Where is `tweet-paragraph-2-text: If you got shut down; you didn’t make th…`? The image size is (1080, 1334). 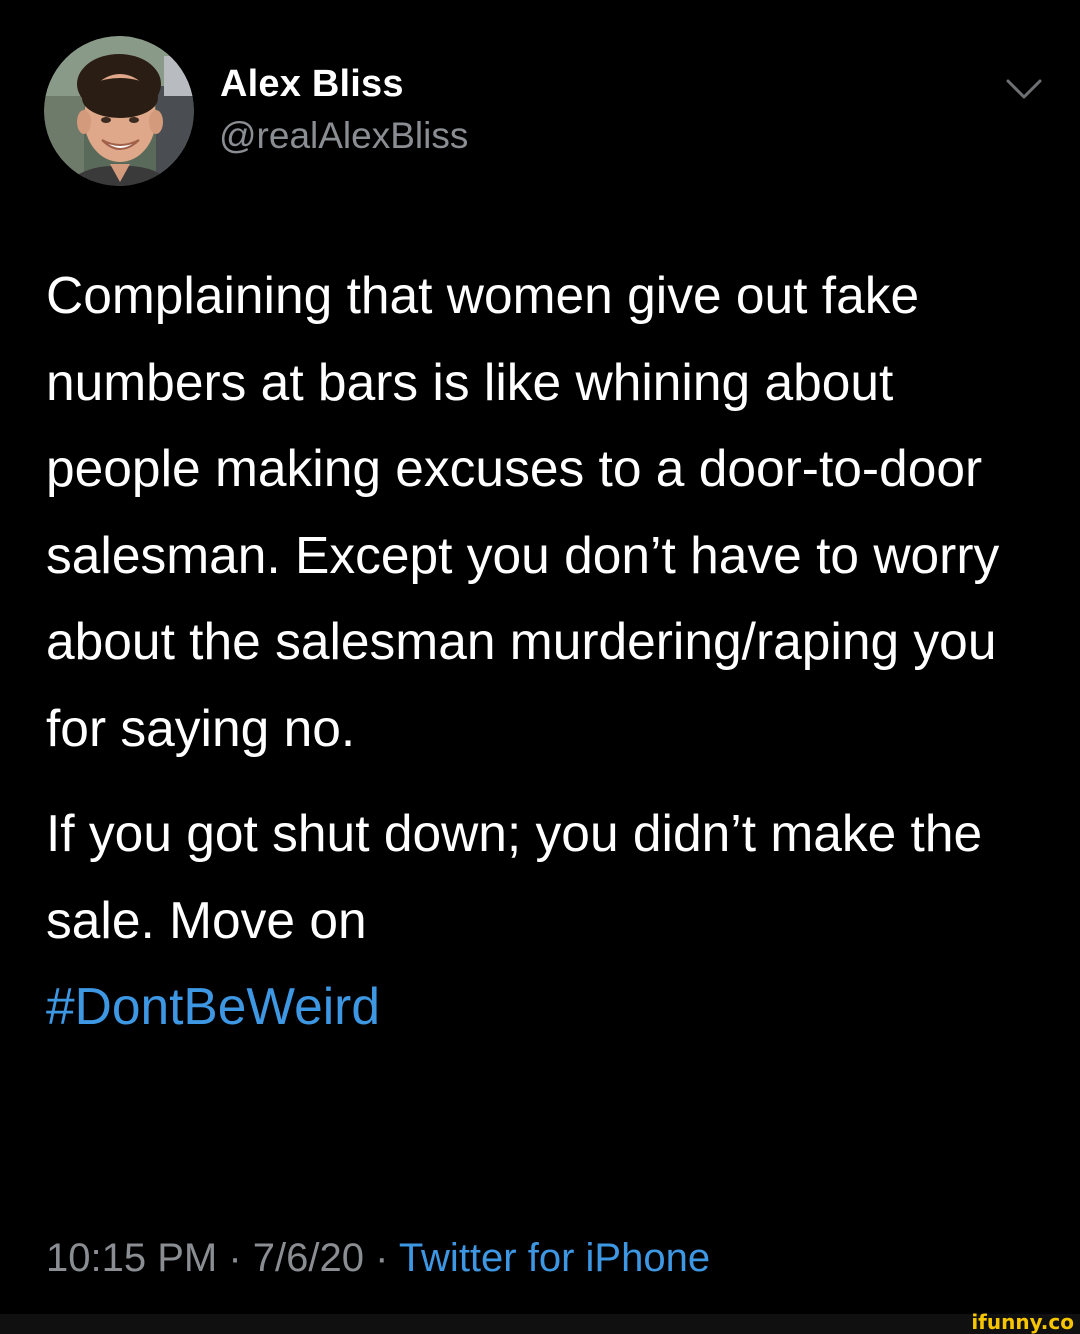 tweet-paragraph-2-text: If you got shut down; you didn’t make th… is located at coordinates (514, 876).